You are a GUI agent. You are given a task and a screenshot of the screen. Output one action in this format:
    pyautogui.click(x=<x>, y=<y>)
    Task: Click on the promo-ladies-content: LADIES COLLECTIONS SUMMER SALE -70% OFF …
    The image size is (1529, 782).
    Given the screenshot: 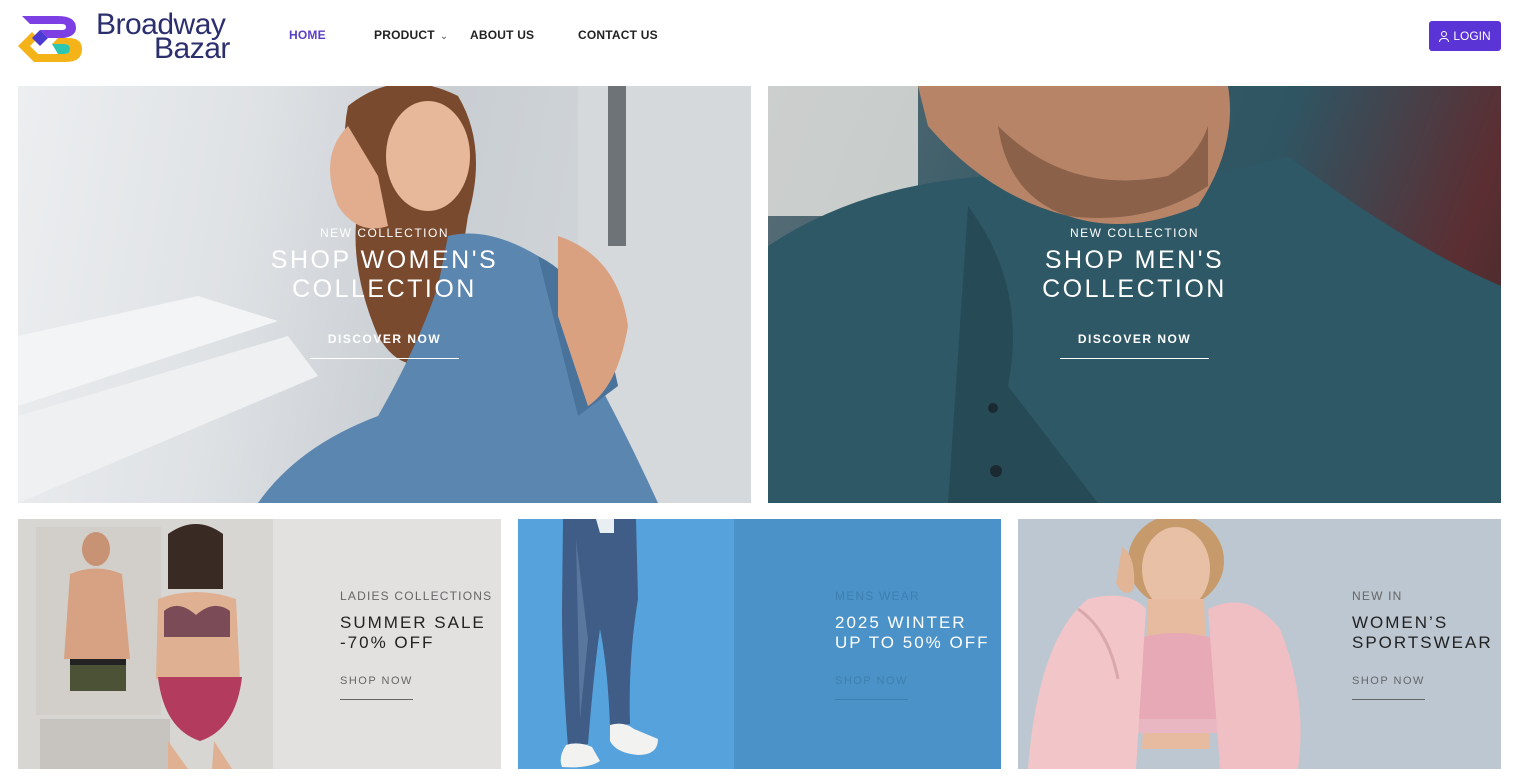 What is the action you would take?
    pyautogui.click(x=416, y=644)
    